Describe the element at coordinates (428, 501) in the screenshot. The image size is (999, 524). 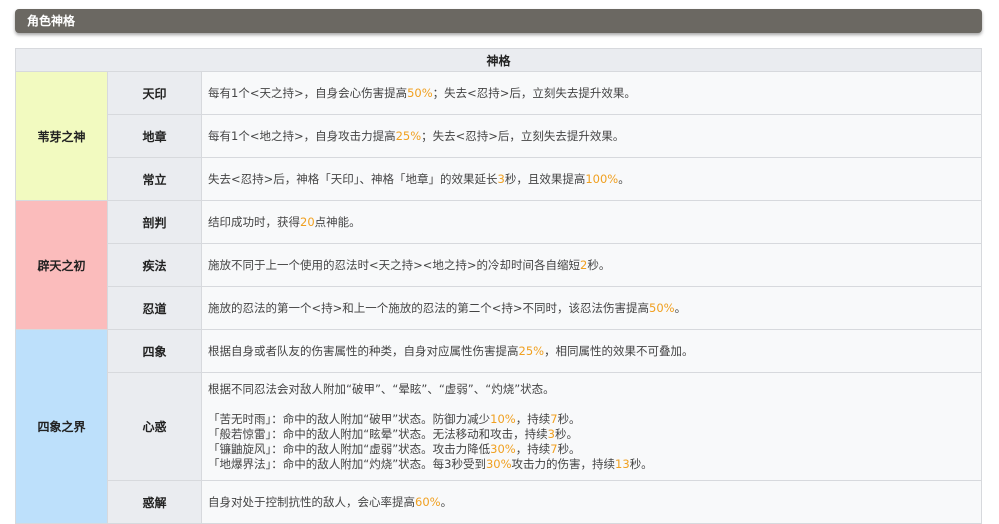
I see `highlight-value: 60%` at that location.